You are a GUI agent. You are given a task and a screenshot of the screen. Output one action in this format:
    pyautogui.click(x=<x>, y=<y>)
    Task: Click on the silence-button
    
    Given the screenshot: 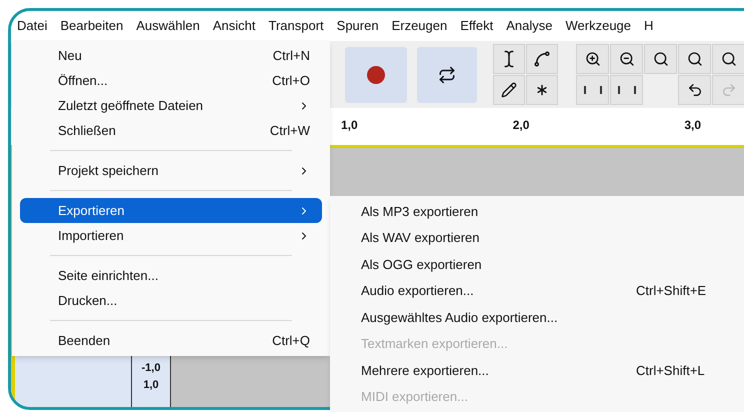 What is the action you would take?
    pyautogui.click(x=626, y=90)
    